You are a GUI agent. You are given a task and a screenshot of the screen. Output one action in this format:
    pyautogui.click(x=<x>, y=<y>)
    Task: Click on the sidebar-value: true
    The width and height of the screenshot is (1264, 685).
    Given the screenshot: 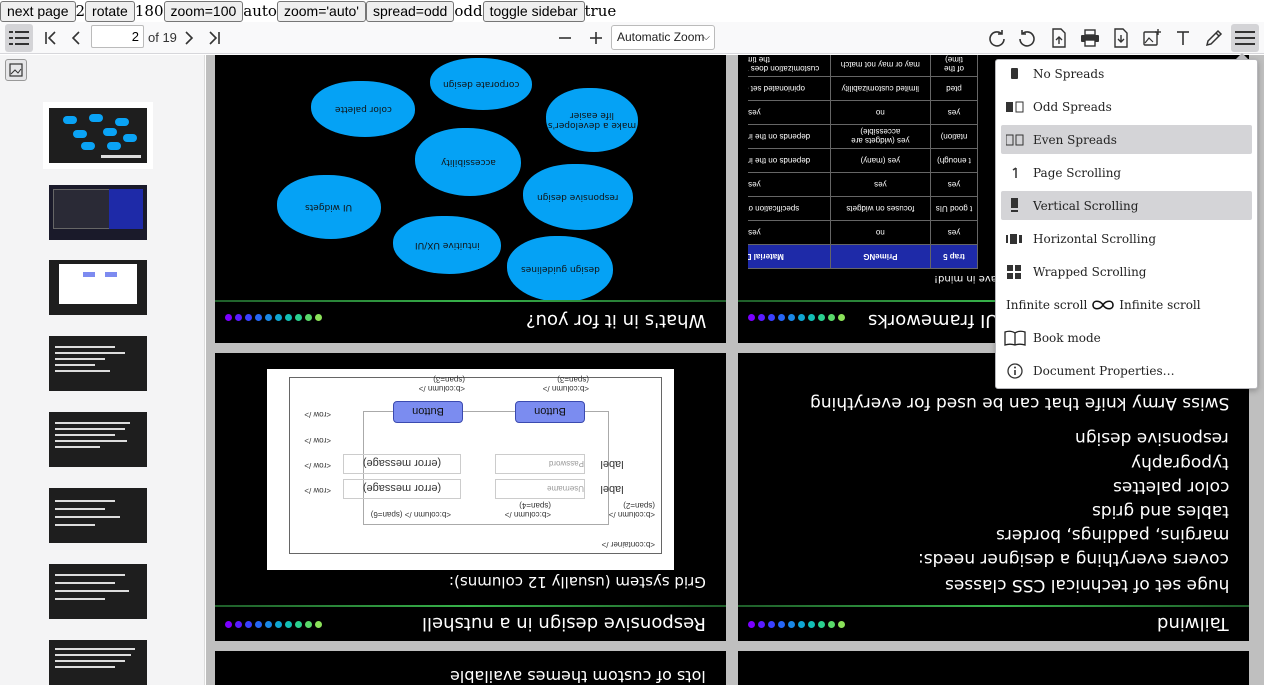 What is the action you would take?
    pyautogui.click(x=600, y=11)
    